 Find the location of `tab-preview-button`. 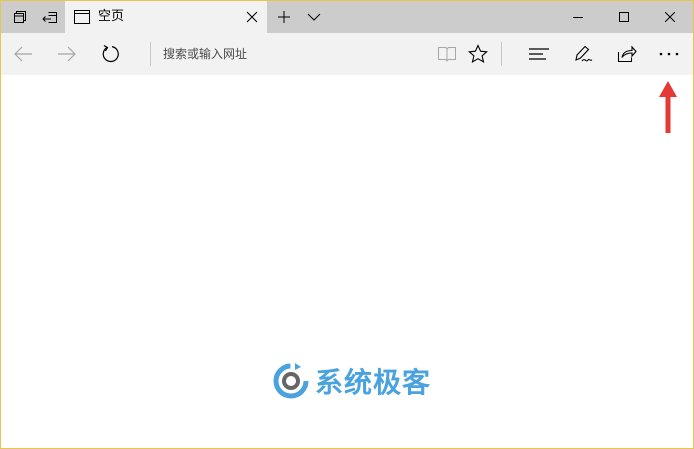

tab-preview-button is located at coordinates (314, 17).